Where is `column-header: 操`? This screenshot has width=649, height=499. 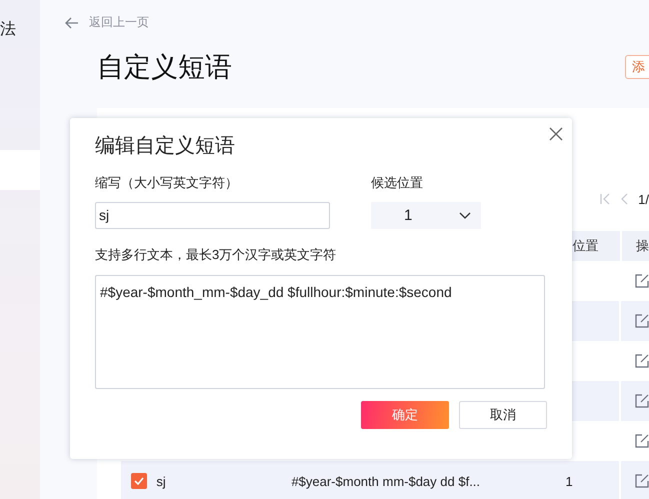 column-header: 操 is located at coordinates (642, 246).